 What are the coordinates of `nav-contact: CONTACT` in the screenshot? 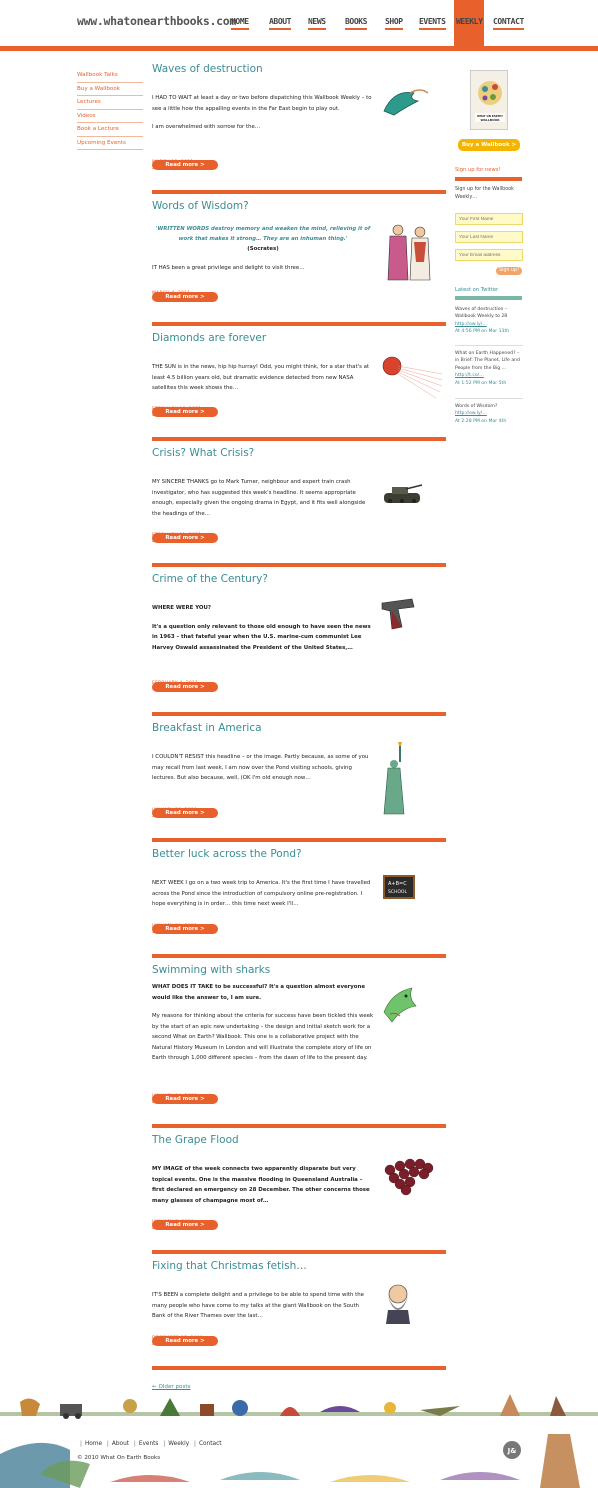 It's located at (508, 23).